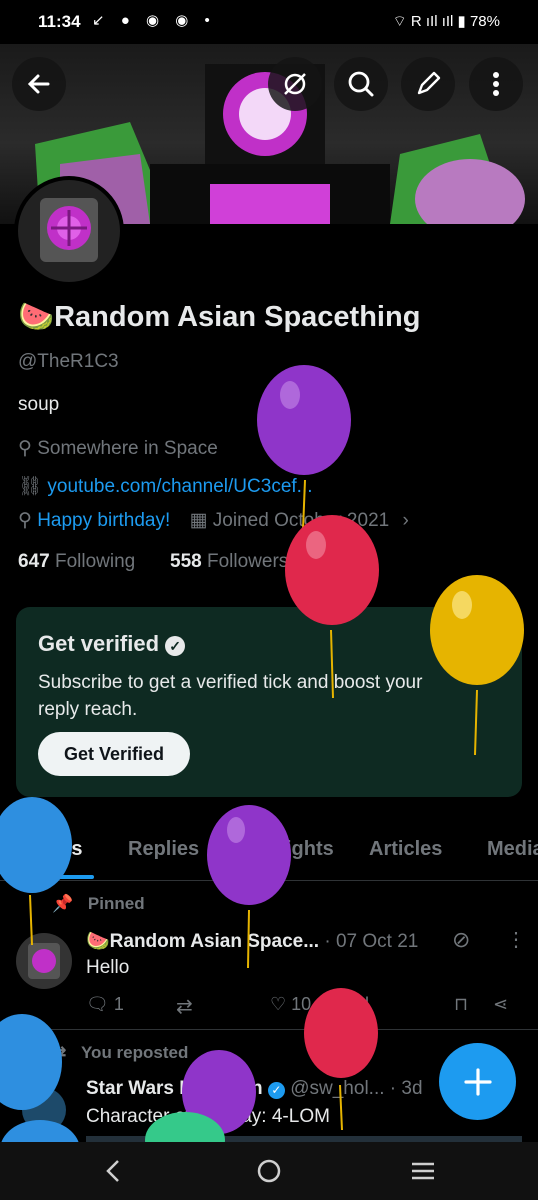 This screenshot has height=1200, width=538. I want to click on nav-recents-icon, so click(423, 1171).